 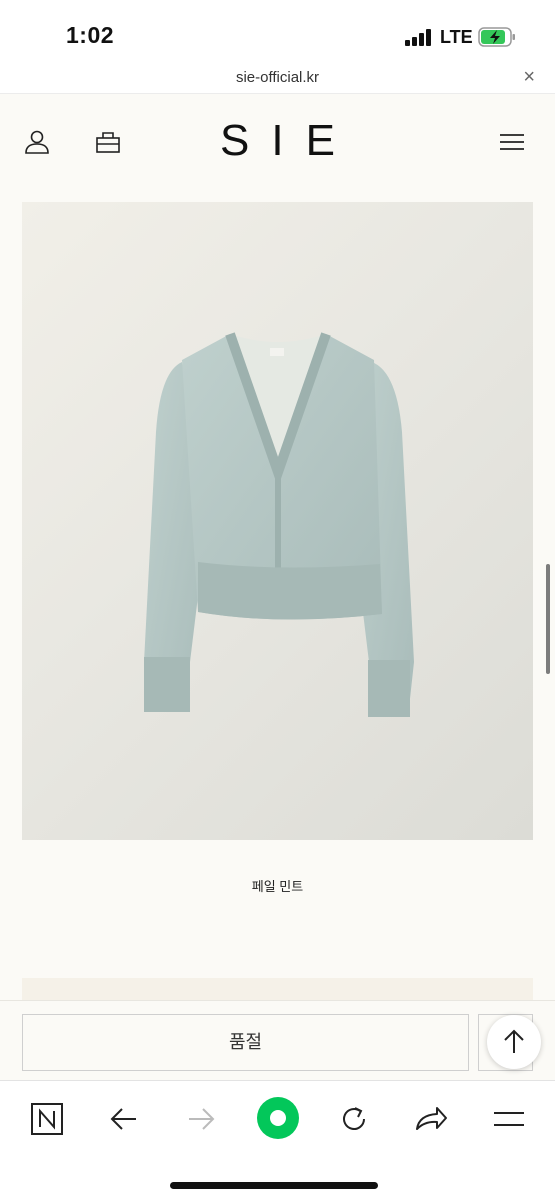 I want to click on url-text: sie-official.kr, so click(x=277, y=77).